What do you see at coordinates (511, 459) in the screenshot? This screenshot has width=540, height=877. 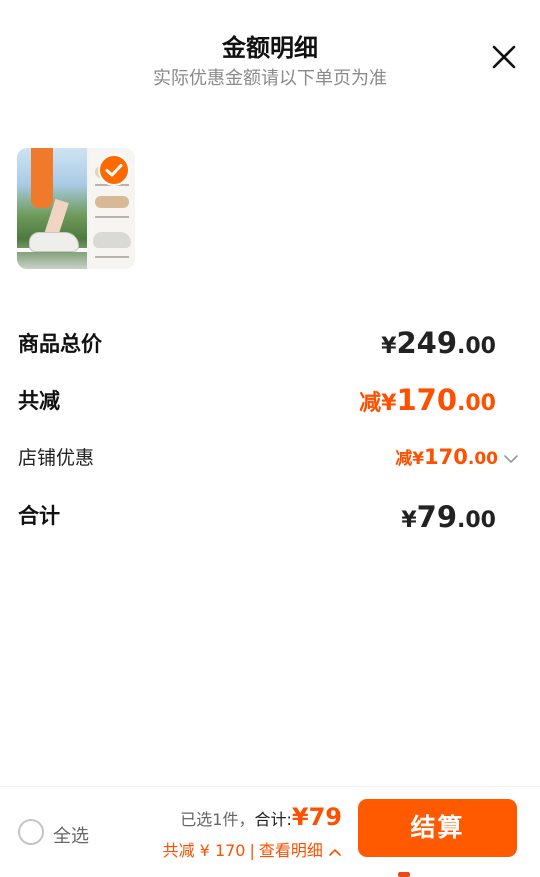 I see `chevron-down-icon` at bounding box center [511, 459].